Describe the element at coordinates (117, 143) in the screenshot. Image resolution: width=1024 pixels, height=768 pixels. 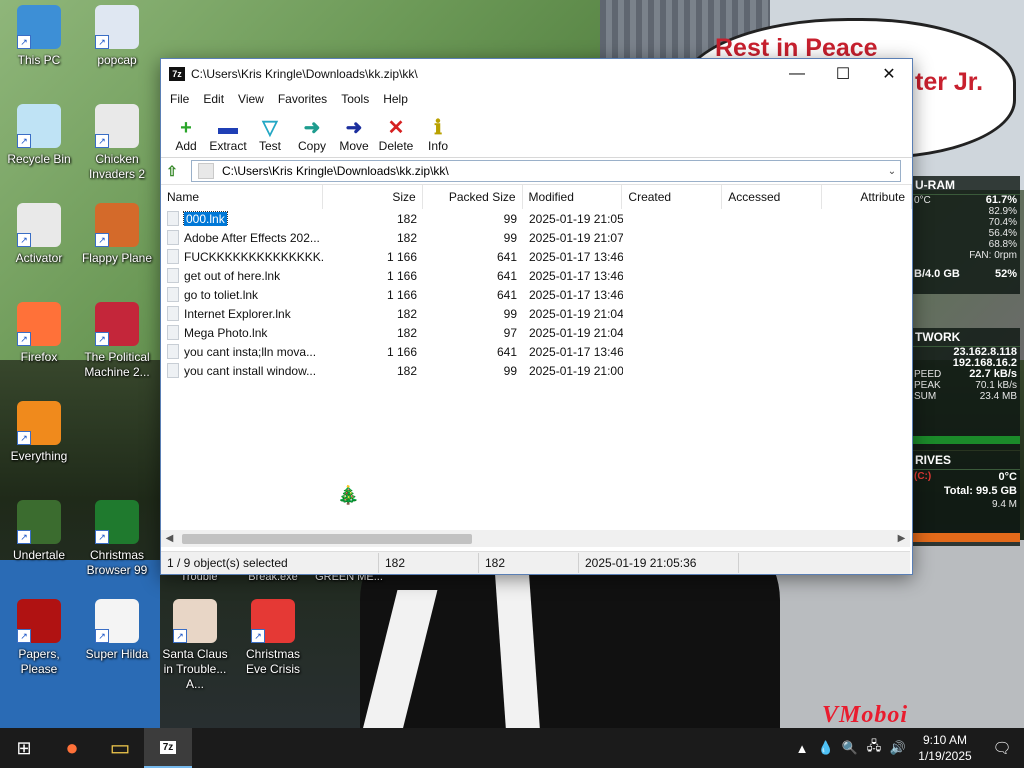
I see `desktop-icon: ↗ Chicken Invaders 2` at that location.